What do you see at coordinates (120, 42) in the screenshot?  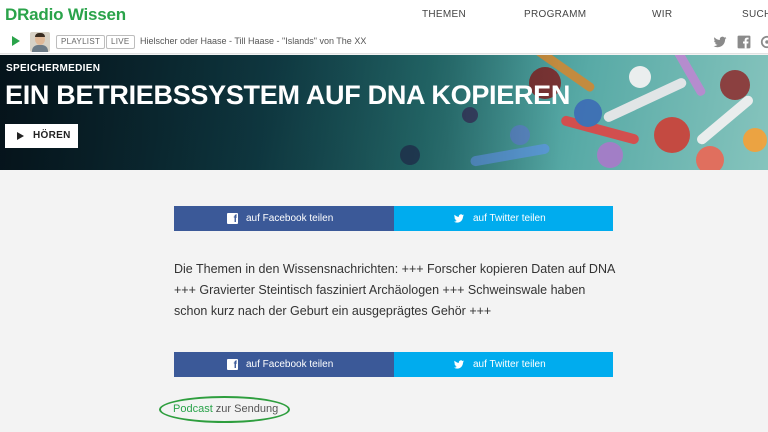 I see `live-button: LIVE` at bounding box center [120, 42].